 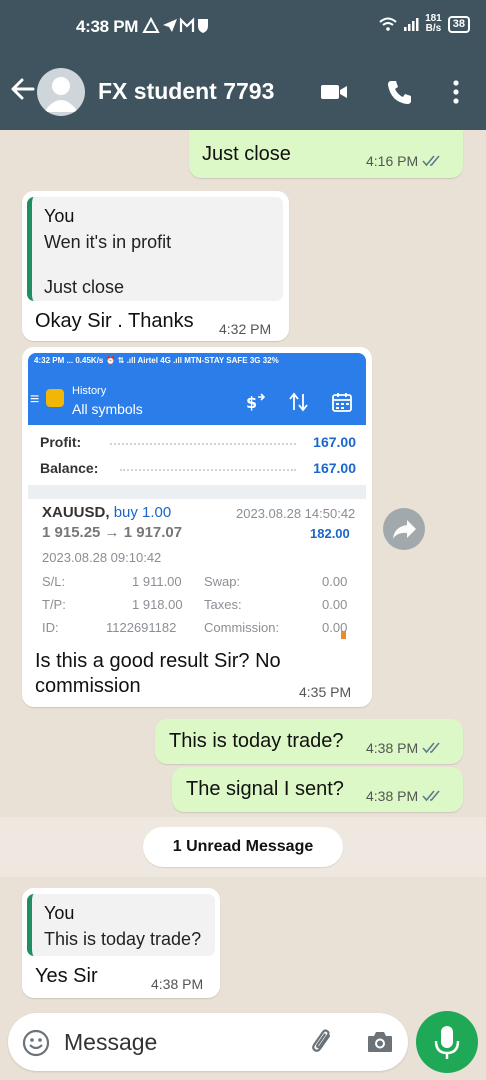 I want to click on message-compose-bar, so click(x=208, y=1042).